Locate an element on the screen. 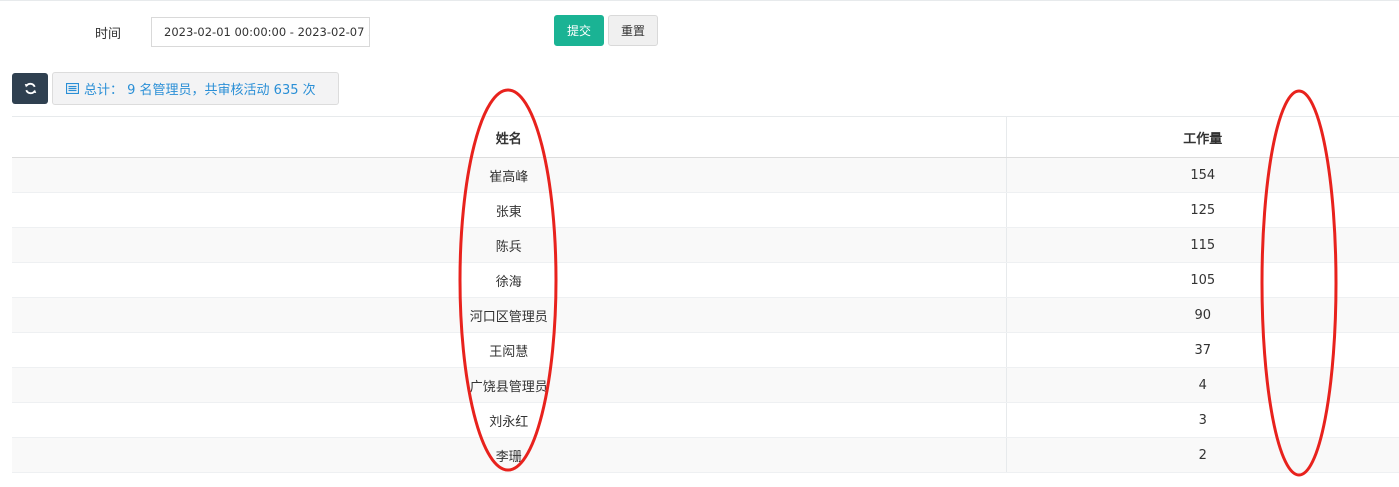  name-cell: 陈兵 is located at coordinates (509, 245).